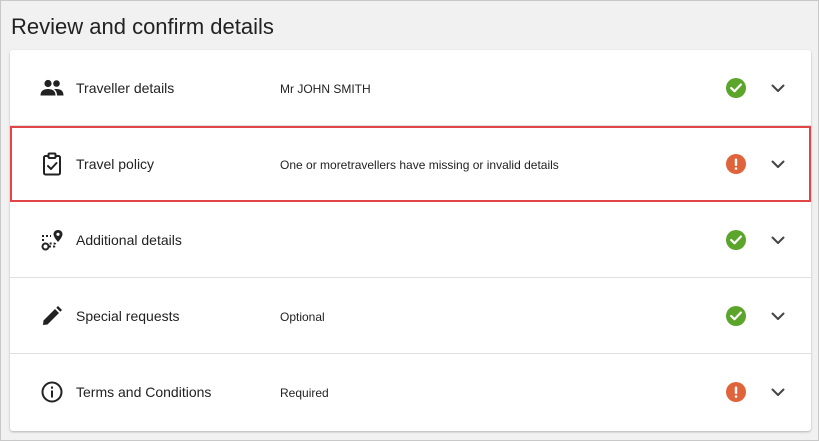  What do you see at coordinates (52, 316) in the screenshot?
I see `pencil-icon` at bounding box center [52, 316].